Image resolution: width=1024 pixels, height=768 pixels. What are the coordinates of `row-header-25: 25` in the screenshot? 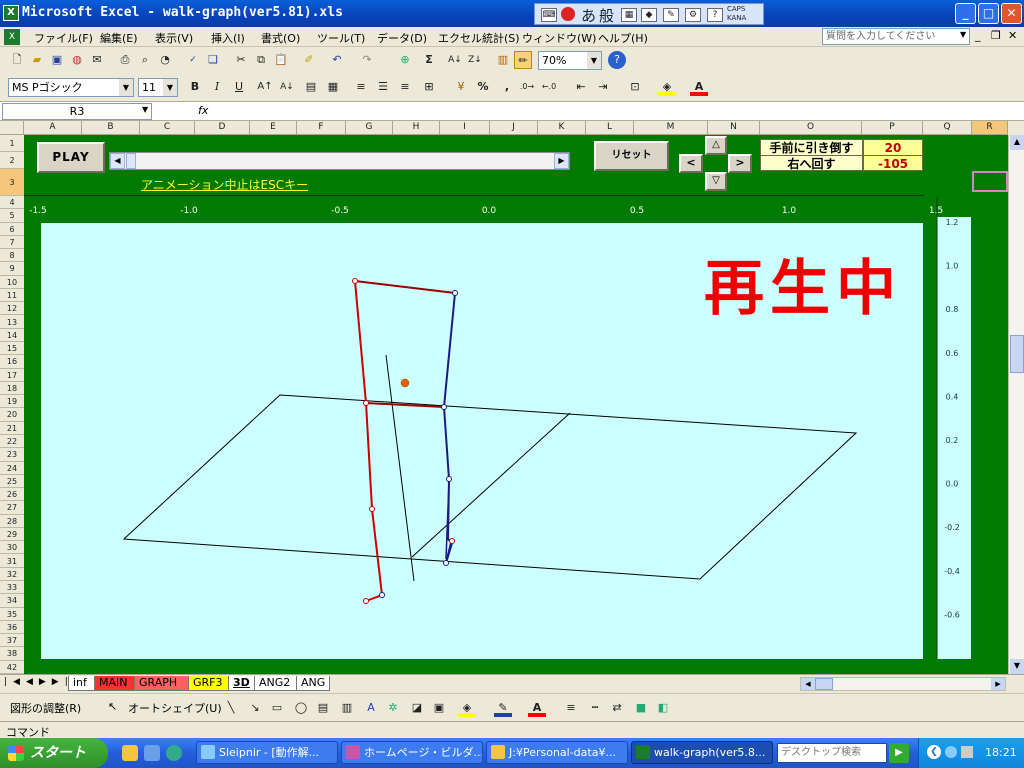 It's located at (12, 481).